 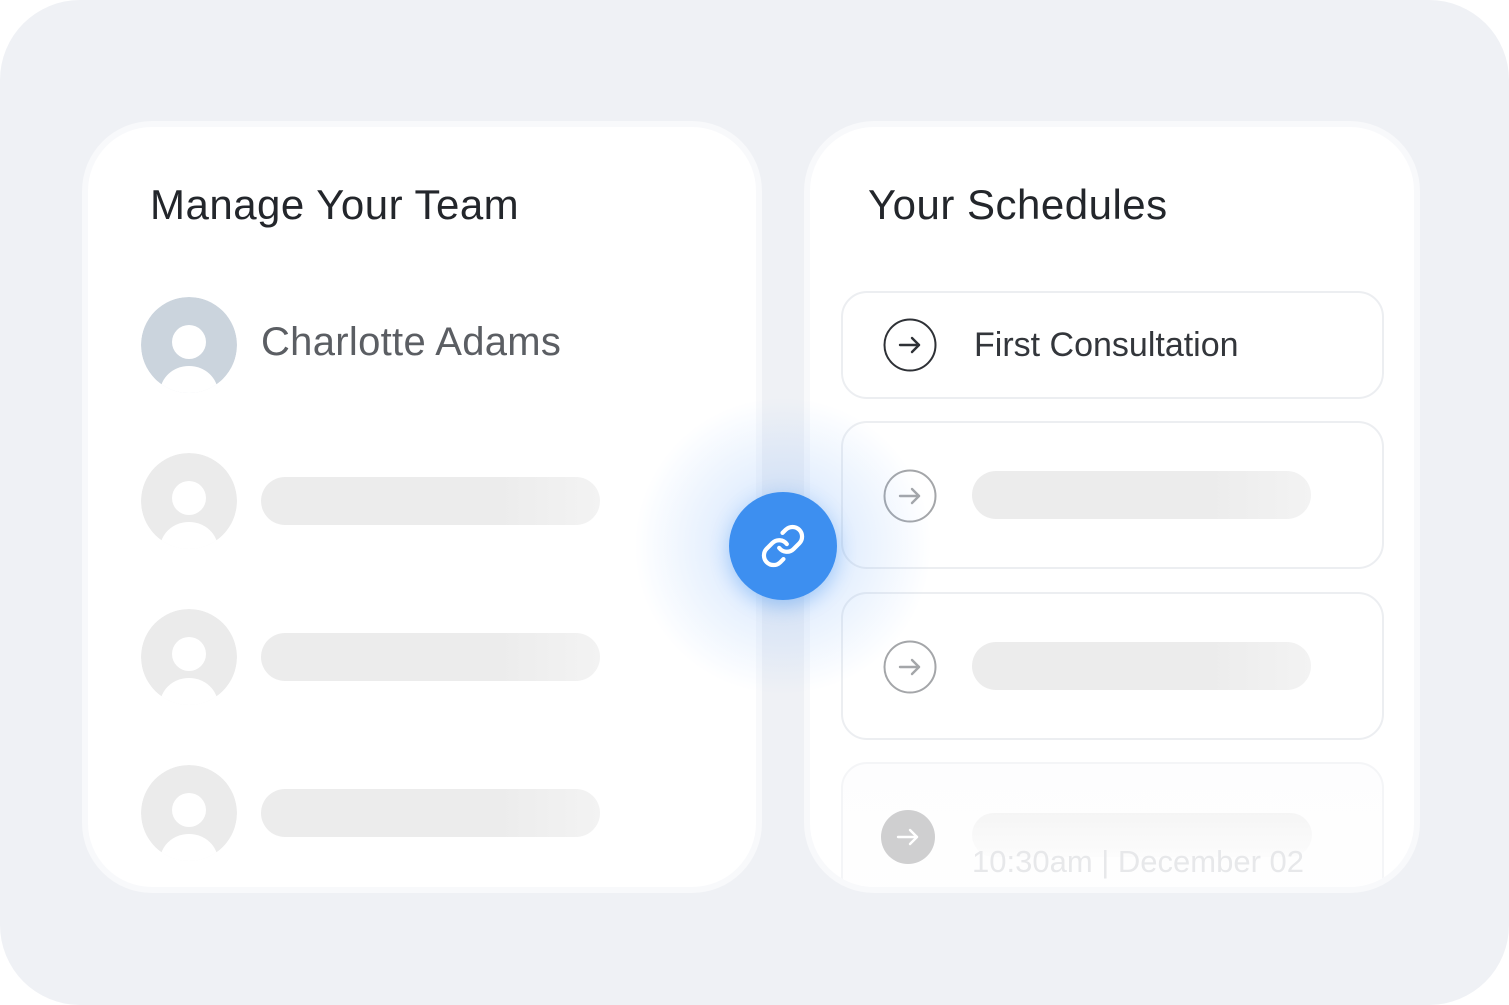 I want to click on link-icon, so click(x=783, y=546).